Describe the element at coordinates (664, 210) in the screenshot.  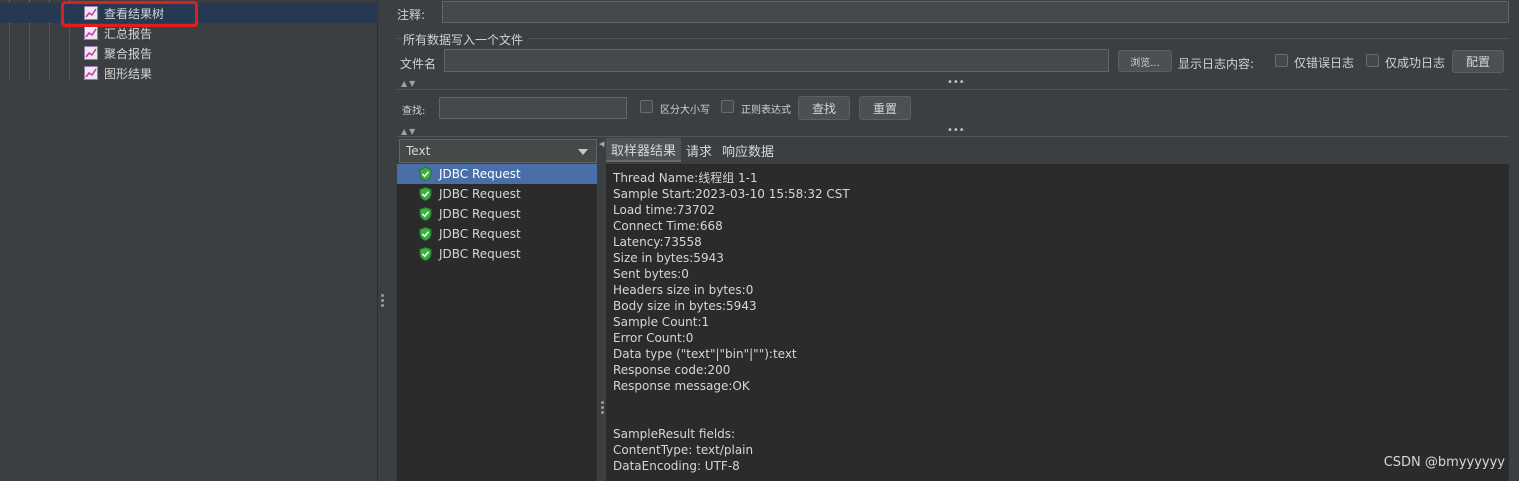
I see `detail-line: Load time:73702` at that location.